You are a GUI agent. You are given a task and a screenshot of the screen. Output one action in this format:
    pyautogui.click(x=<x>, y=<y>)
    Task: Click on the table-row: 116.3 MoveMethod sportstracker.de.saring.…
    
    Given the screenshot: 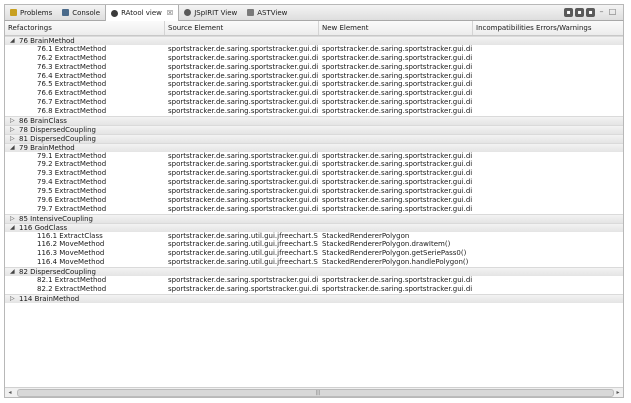 What is the action you would take?
    pyautogui.click(x=314, y=253)
    